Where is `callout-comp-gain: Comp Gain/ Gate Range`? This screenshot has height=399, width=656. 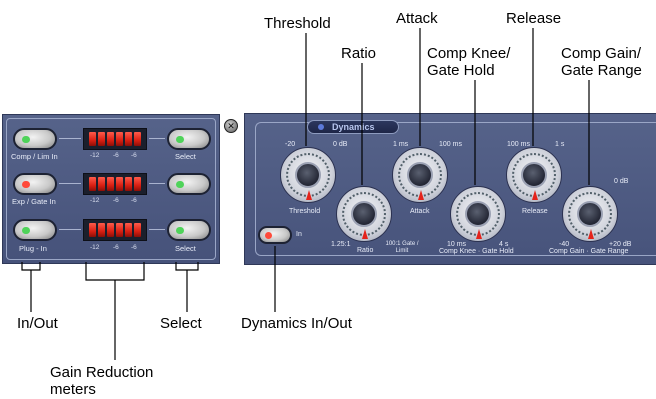
callout-comp-gain: Comp Gain/ Gate Range is located at coordinates (601, 62).